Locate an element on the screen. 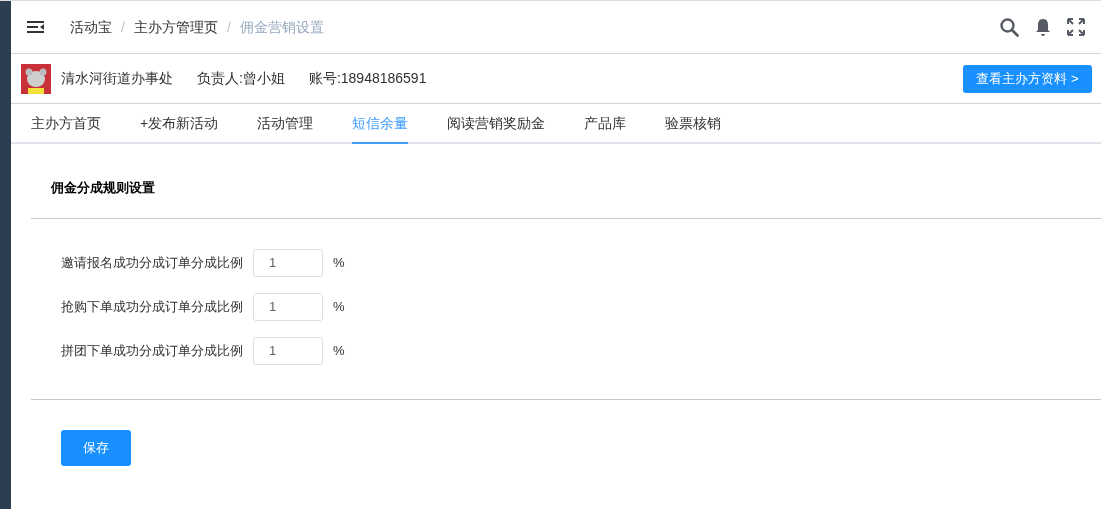 This screenshot has height=509, width=1101. breadcrumb-link: 主办方管理页 is located at coordinates (175, 27).